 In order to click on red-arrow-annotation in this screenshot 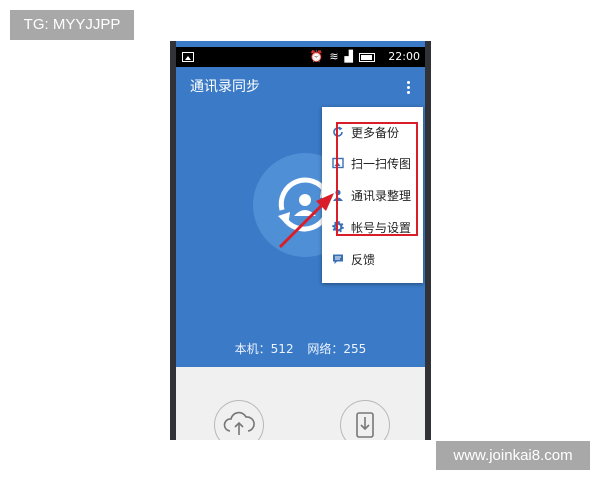, I will do `click(306, 221)`.